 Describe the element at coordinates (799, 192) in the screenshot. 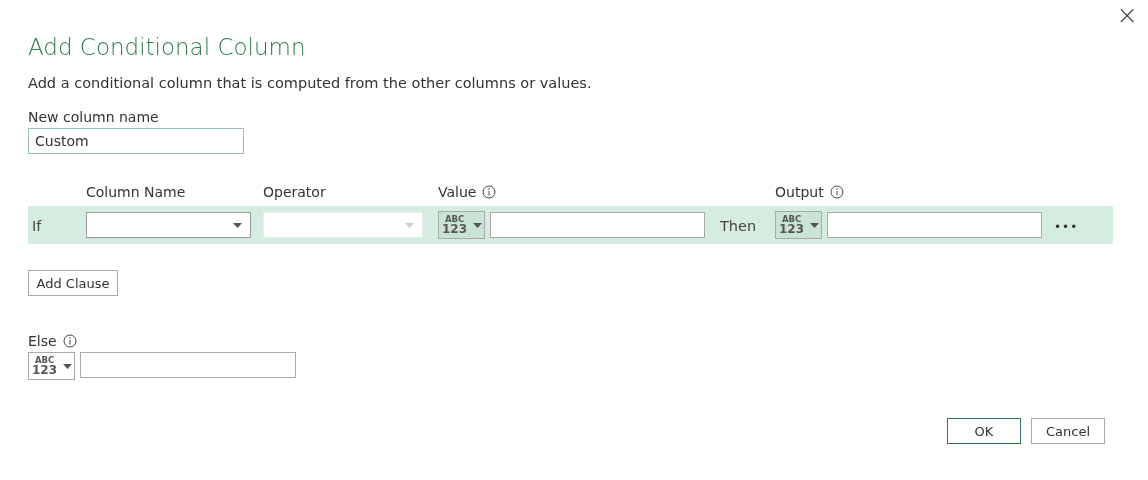

I see `column-header: Output` at that location.